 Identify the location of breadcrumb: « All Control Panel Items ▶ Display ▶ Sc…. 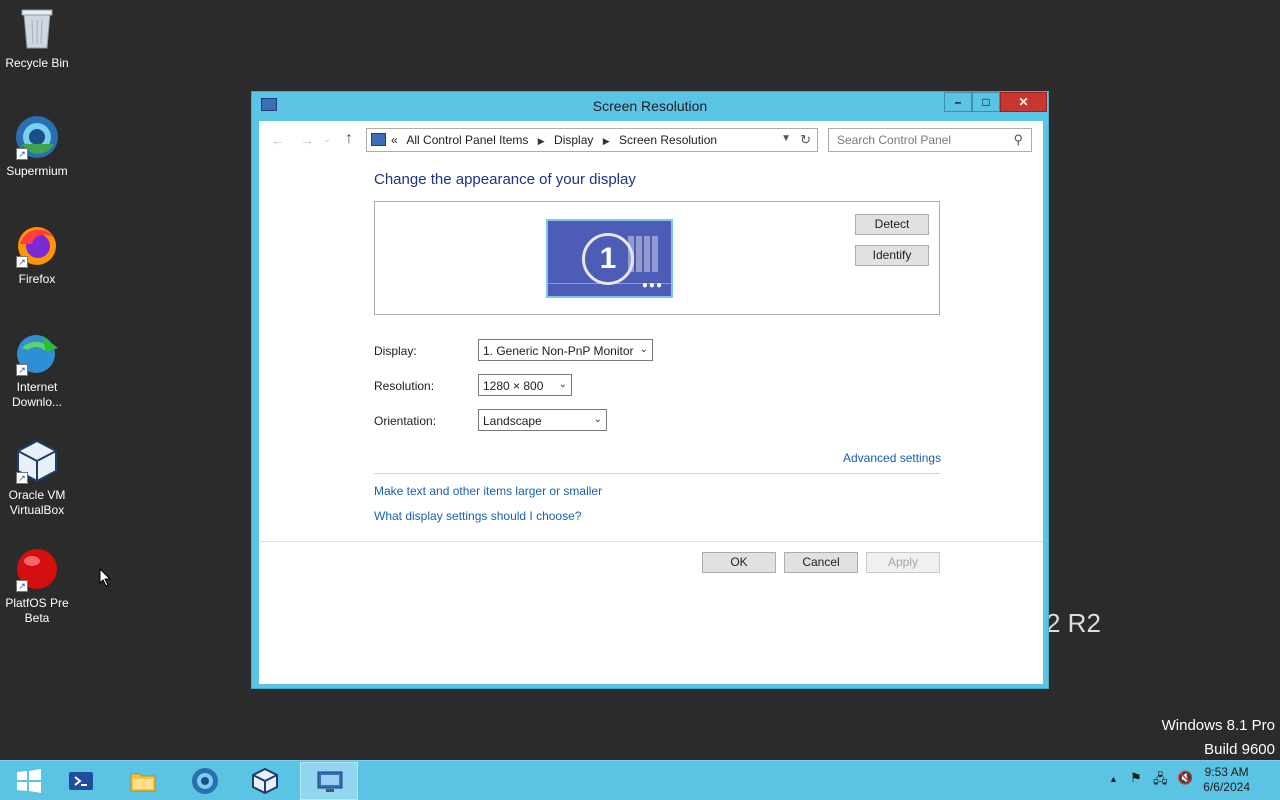
(557, 140).